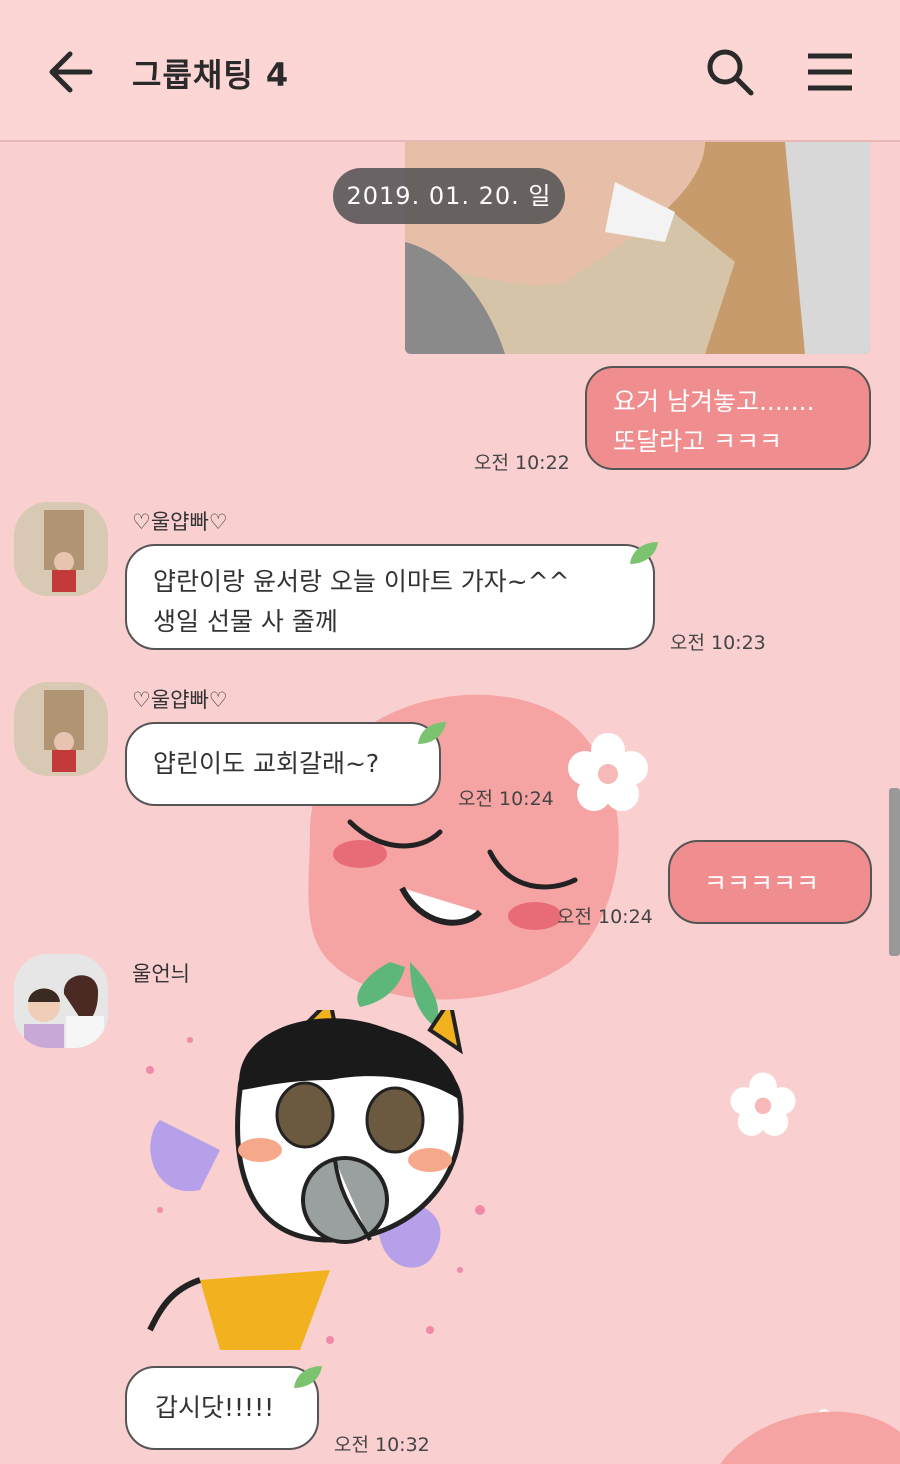 This screenshot has width=900, height=1464. Describe the element at coordinates (161, 974) in the screenshot. I see `sender-name: 울언늬` at that location.